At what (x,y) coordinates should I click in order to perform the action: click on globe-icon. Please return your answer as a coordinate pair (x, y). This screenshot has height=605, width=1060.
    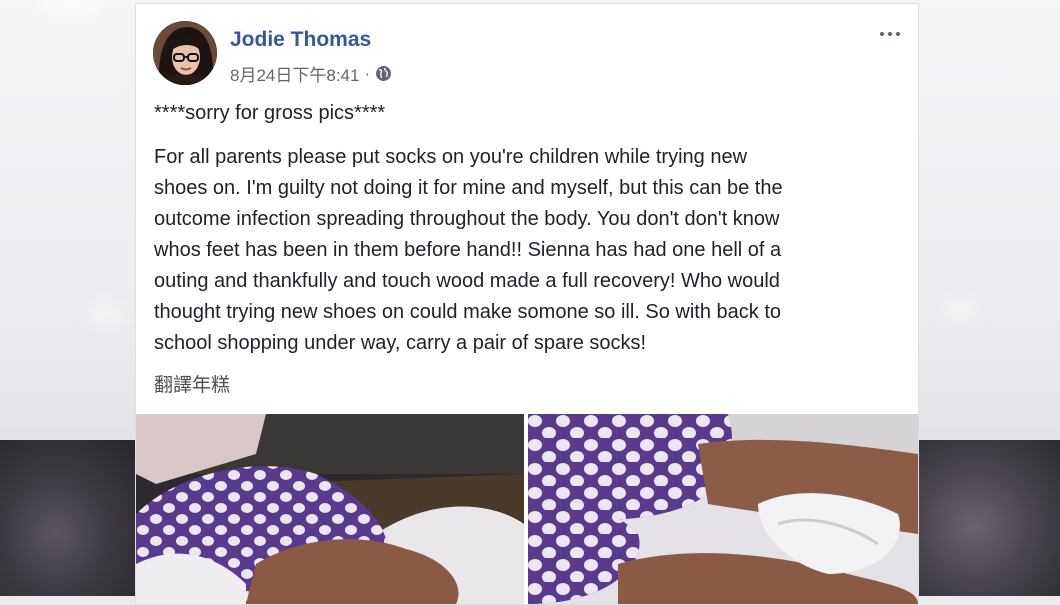
    Looking at the image, I should click on (383, 73).